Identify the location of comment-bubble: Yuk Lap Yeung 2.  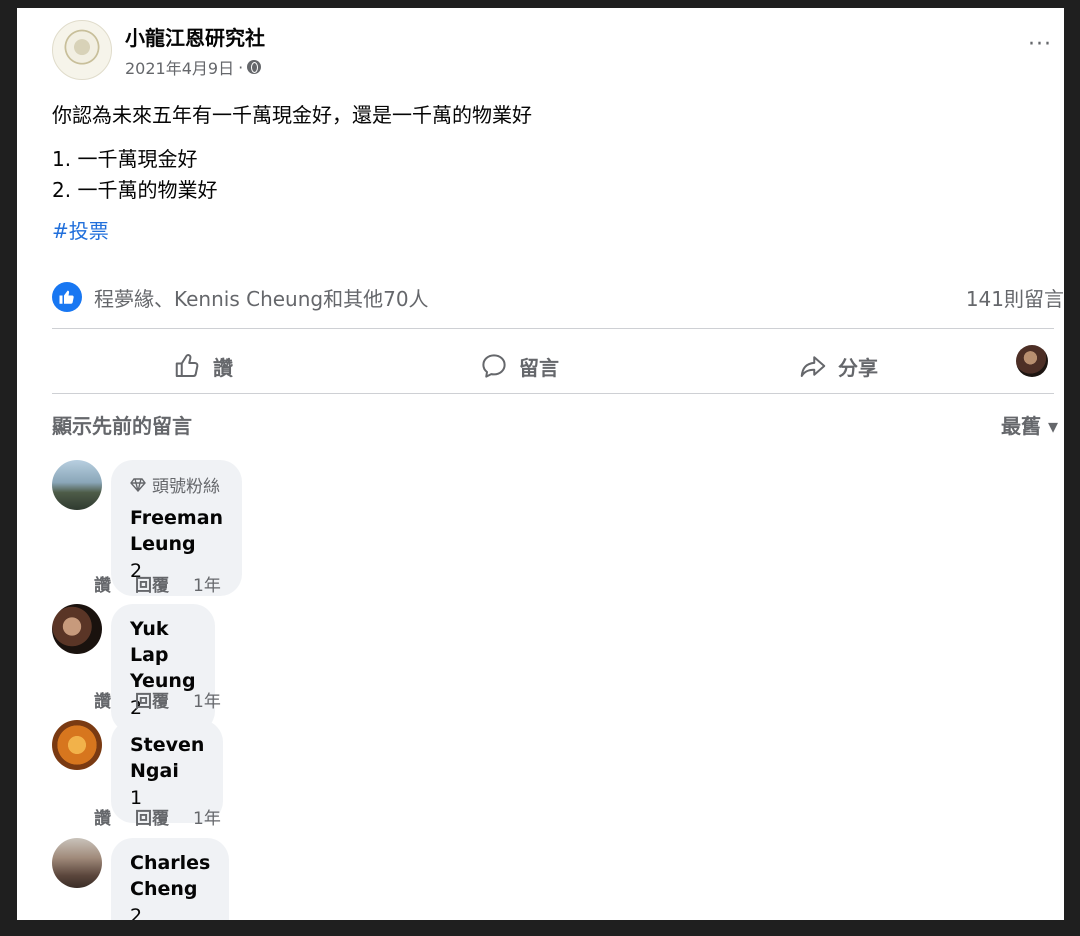
(163, 668).